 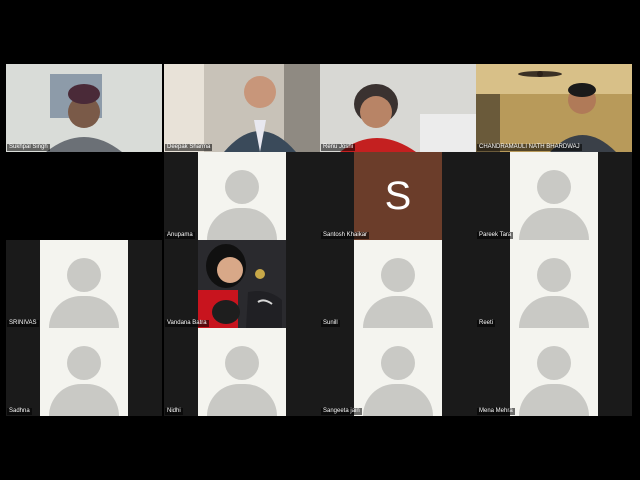 I want to click on participant-name: SRINIVAS, so click(x=23, y=323).